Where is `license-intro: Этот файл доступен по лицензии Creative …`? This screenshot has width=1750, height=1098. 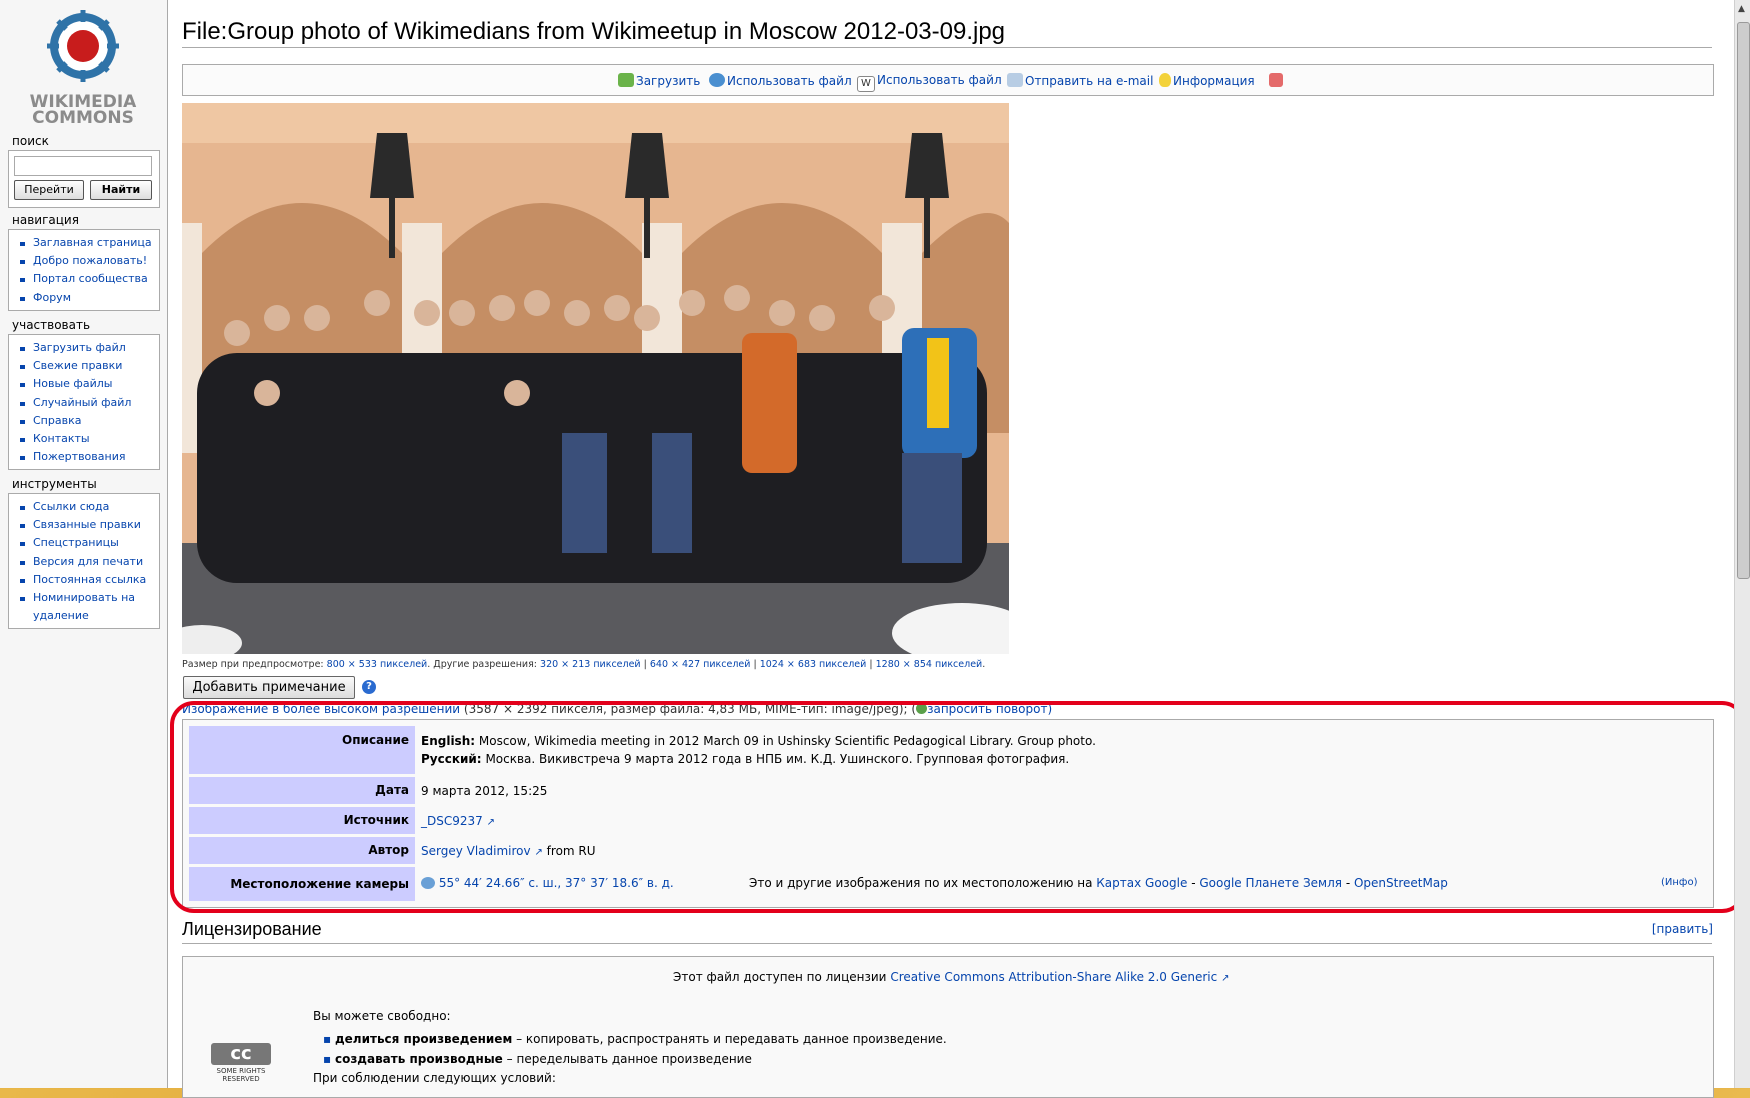
license-intro: Этот файл доступен по лицензии Creative … is located at coordinates (951, 977).